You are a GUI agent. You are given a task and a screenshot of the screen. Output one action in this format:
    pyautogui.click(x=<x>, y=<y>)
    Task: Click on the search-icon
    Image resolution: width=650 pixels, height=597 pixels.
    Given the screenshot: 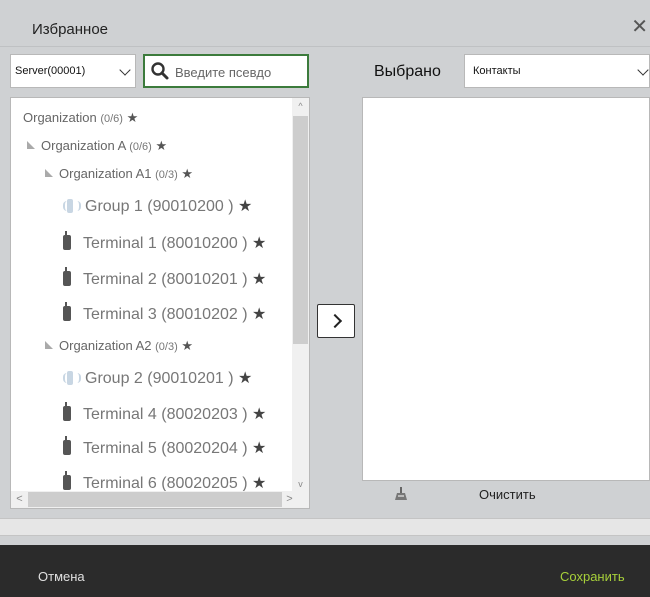 What is the action you would take?
    pyautogui.click(x=160, y=71)
    